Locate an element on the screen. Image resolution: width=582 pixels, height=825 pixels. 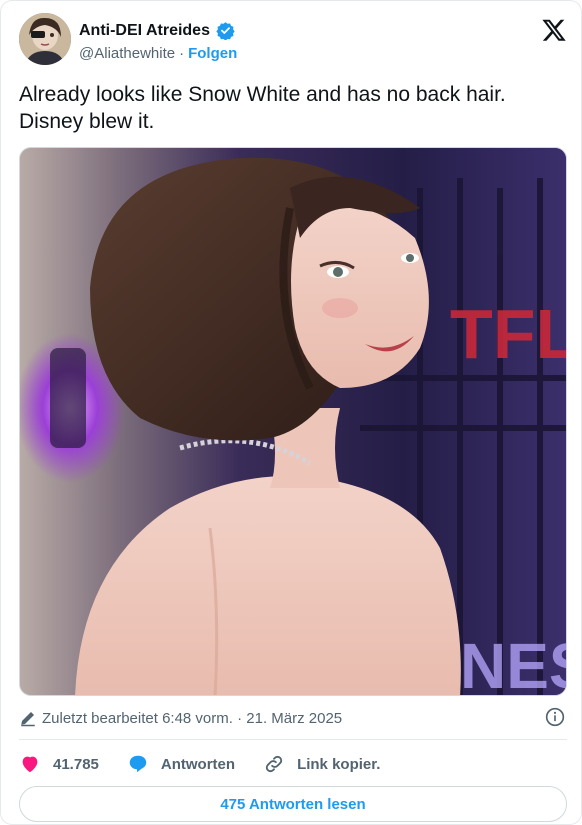
divider is located at coordinates (293, 739).